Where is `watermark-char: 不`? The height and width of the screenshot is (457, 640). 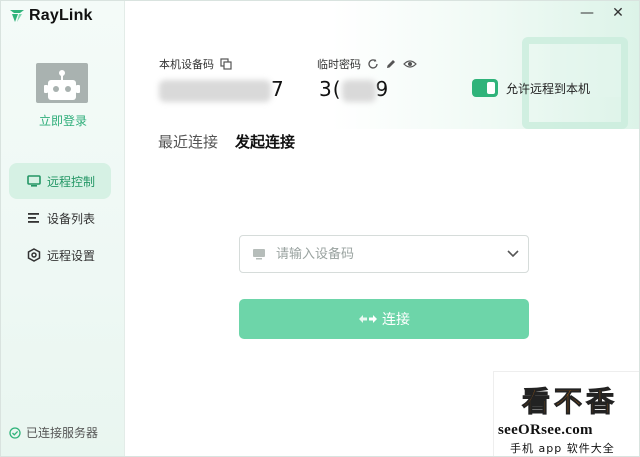 watermark-char: 不 is located at coordinates (567, 402).